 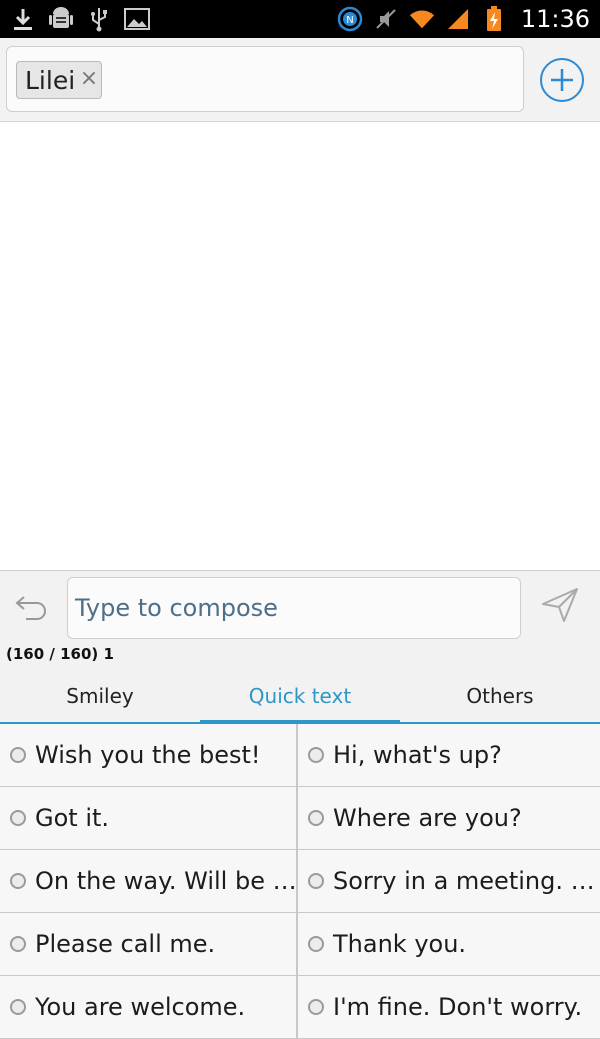 I want to click on recipient-chip: Lilei ×, so click(x=59, y=80).